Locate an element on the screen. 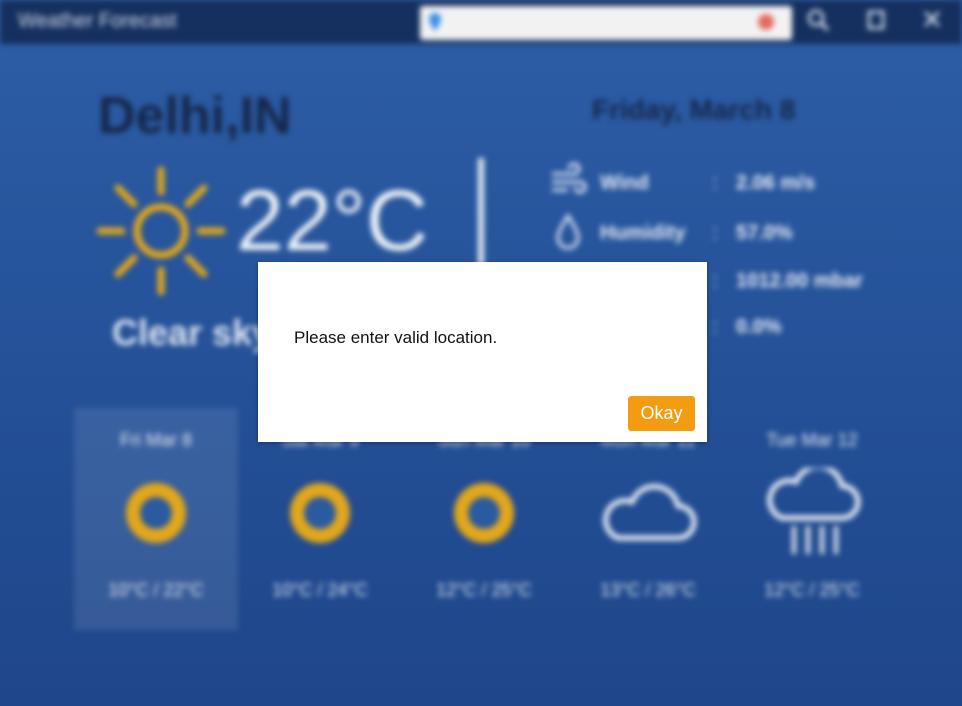 This screenshot has width=962, height=706. humidity-icon is located at coordinates (568, 231).